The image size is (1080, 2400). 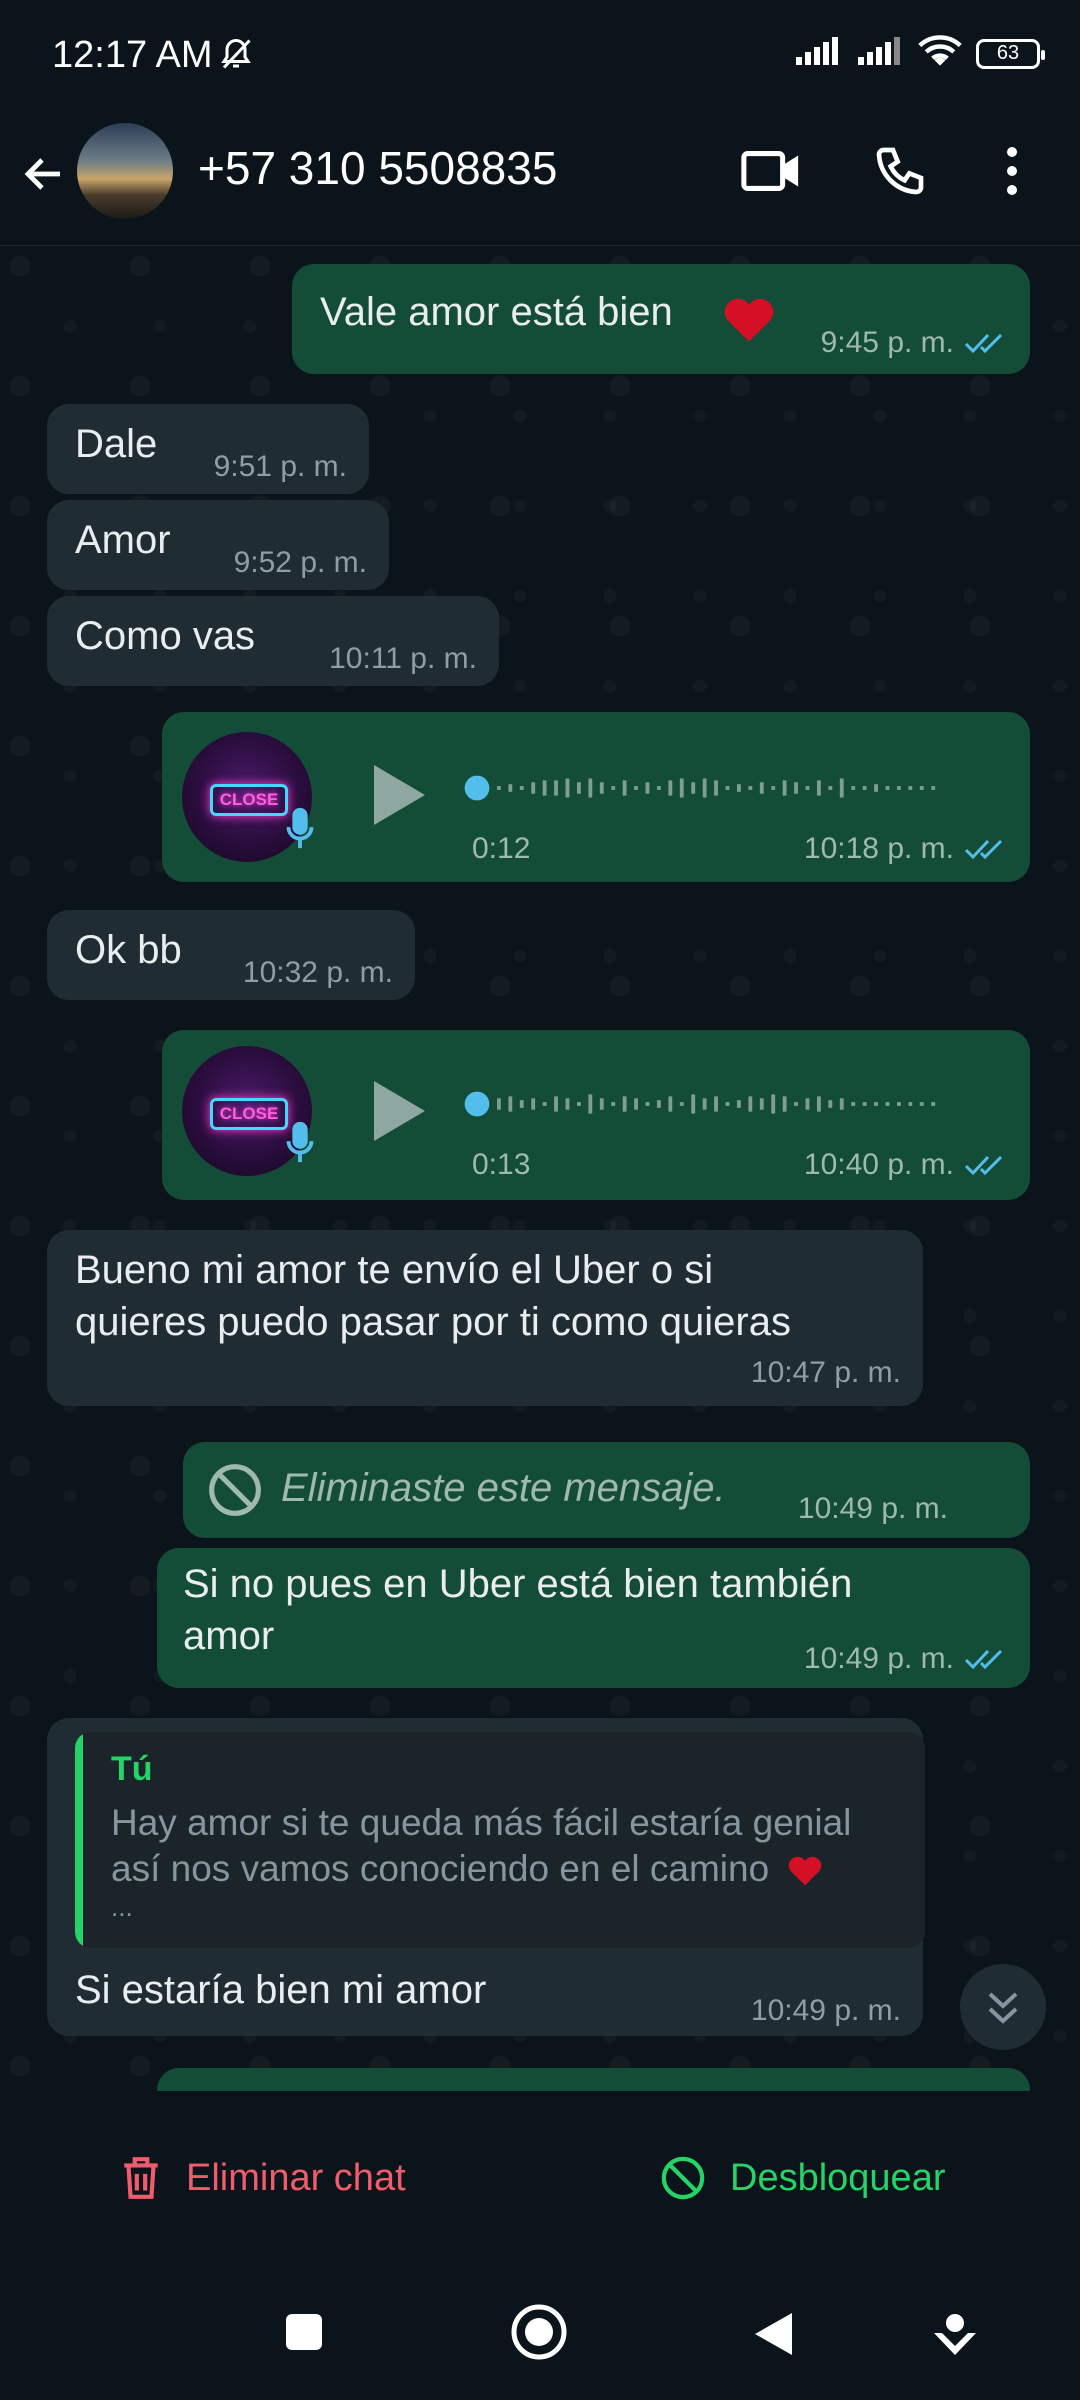 What do you see at coordinates (304, 2334) in the screenshot?
I see `recents-icon` at bounding box center [304, 2334].